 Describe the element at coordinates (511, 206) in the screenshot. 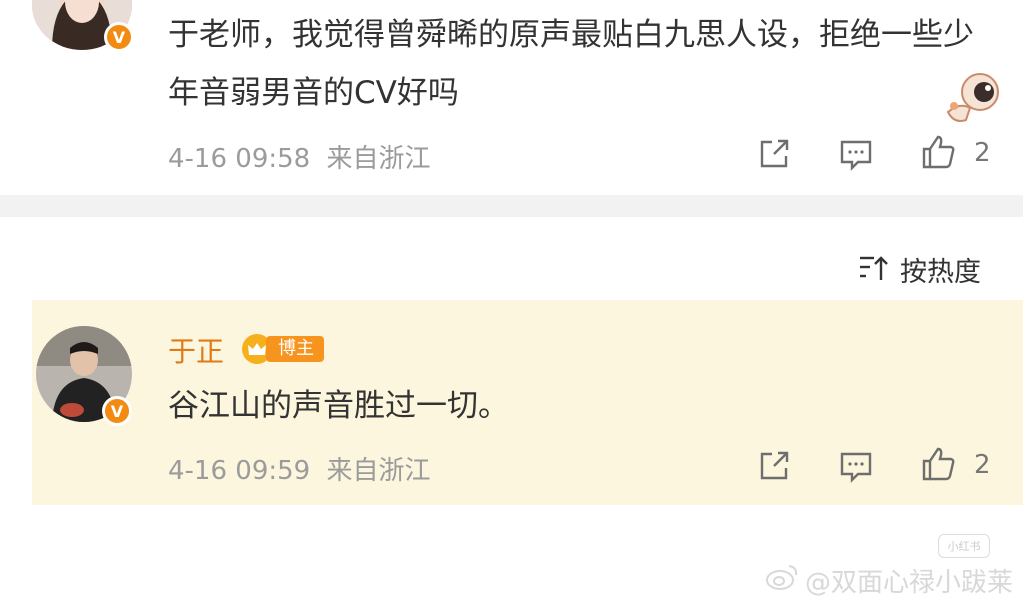

I see `section-divider` at that location.